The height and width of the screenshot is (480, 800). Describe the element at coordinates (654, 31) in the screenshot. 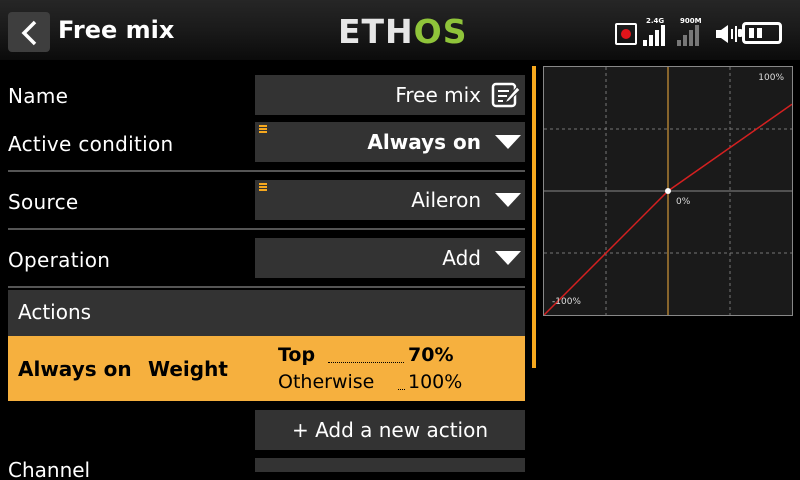

I see `signal-24g-icon: 2.4G` at that location.